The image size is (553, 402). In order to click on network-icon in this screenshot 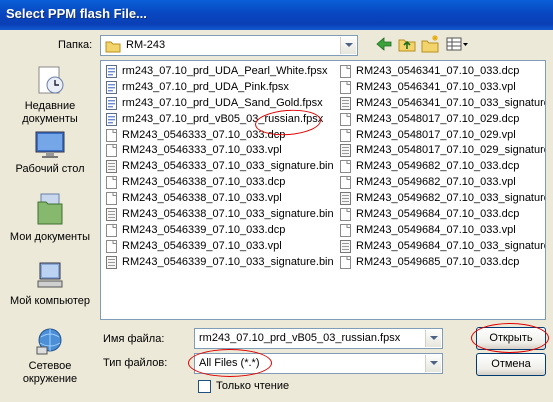, I will do `click(49, 341)`.